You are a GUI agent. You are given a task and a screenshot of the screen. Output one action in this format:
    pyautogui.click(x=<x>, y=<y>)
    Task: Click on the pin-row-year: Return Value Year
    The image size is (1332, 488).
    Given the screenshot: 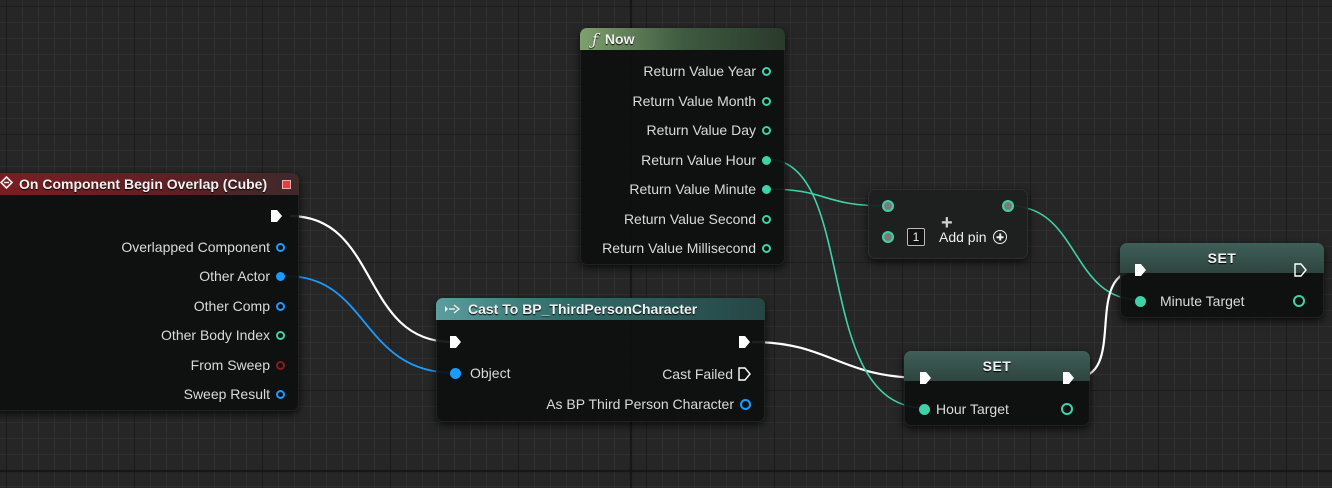 What is the action you would take?
    pyautogui.click(x=675, y=71)
    